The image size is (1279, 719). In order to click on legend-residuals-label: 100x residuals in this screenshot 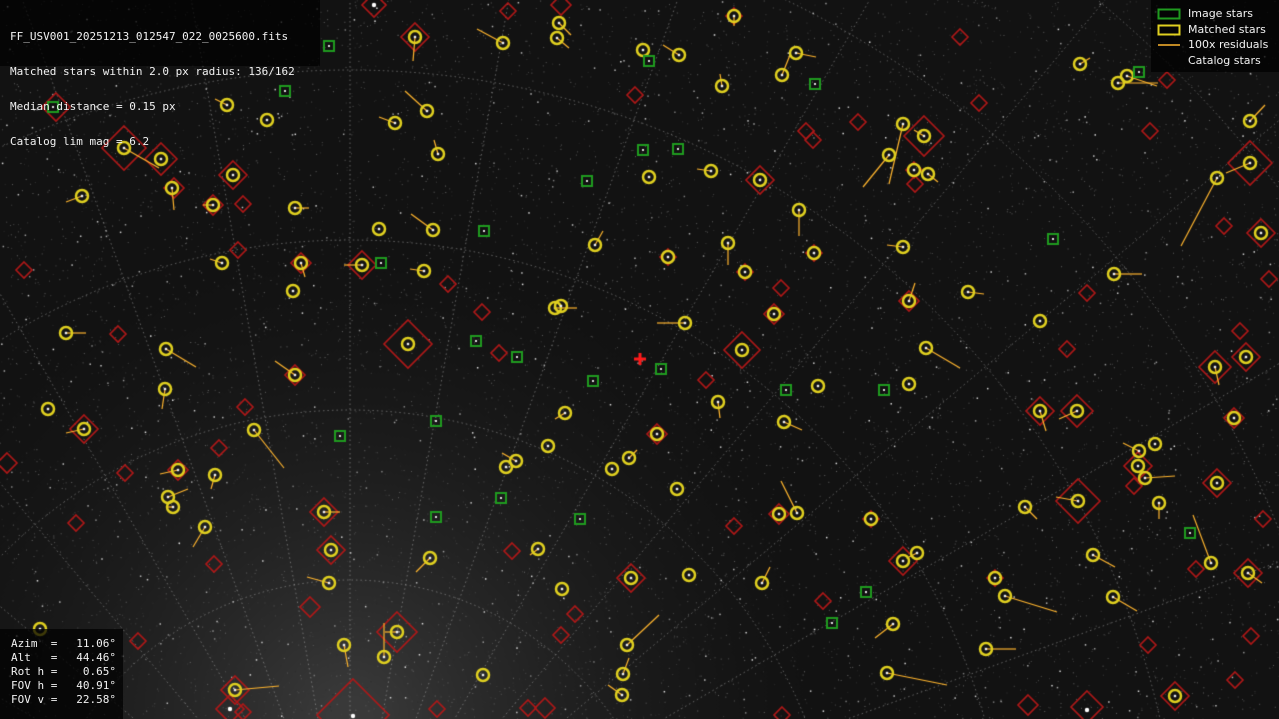, I will do `click(1228, 44)`.